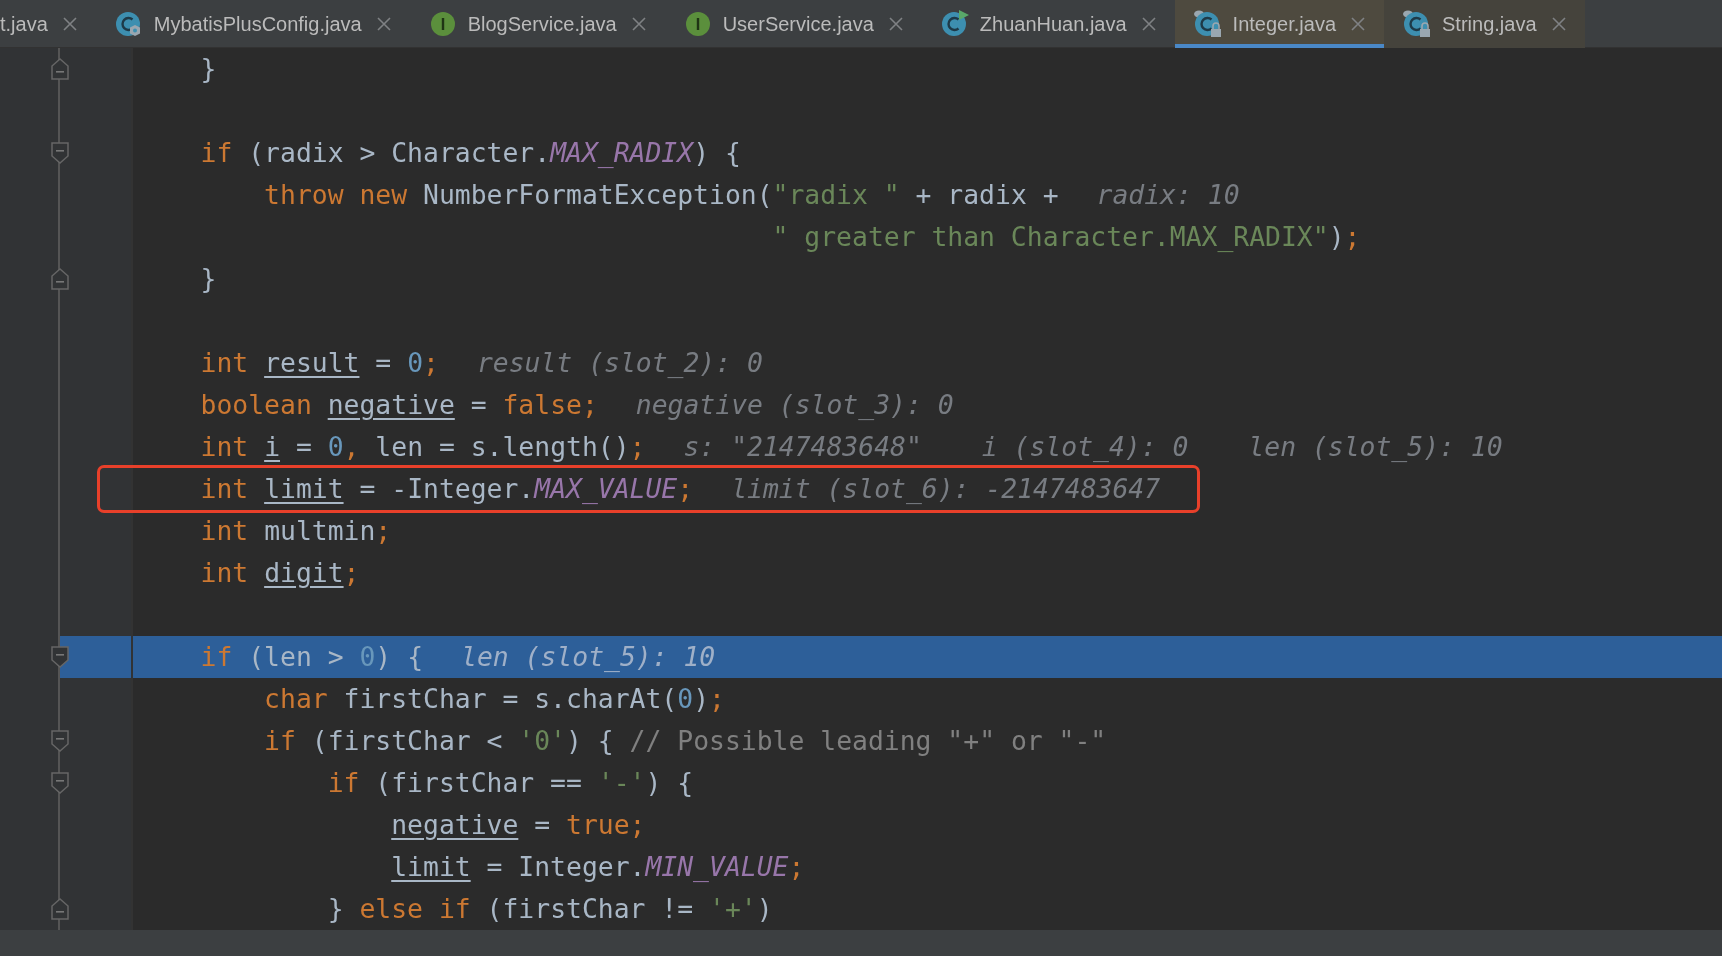  I want to click on code-line: int i = 0, len = s.length();, so click(422, 447).